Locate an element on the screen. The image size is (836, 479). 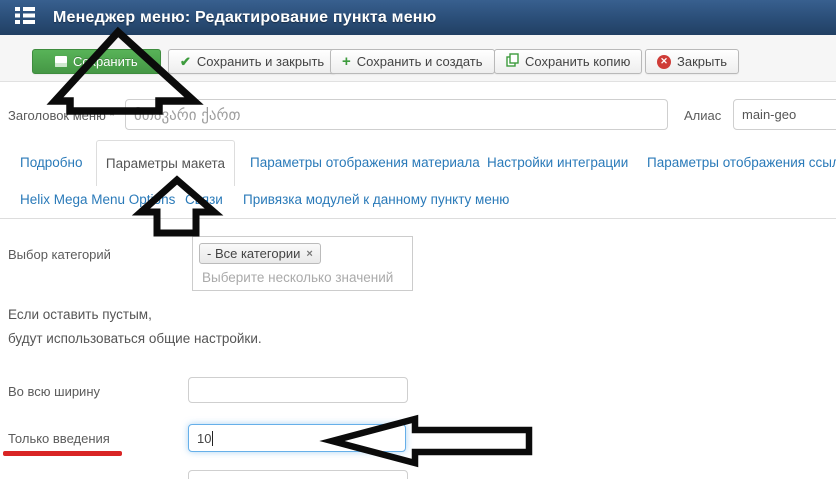
menu-list-icon is located at coordinates (25, 18).